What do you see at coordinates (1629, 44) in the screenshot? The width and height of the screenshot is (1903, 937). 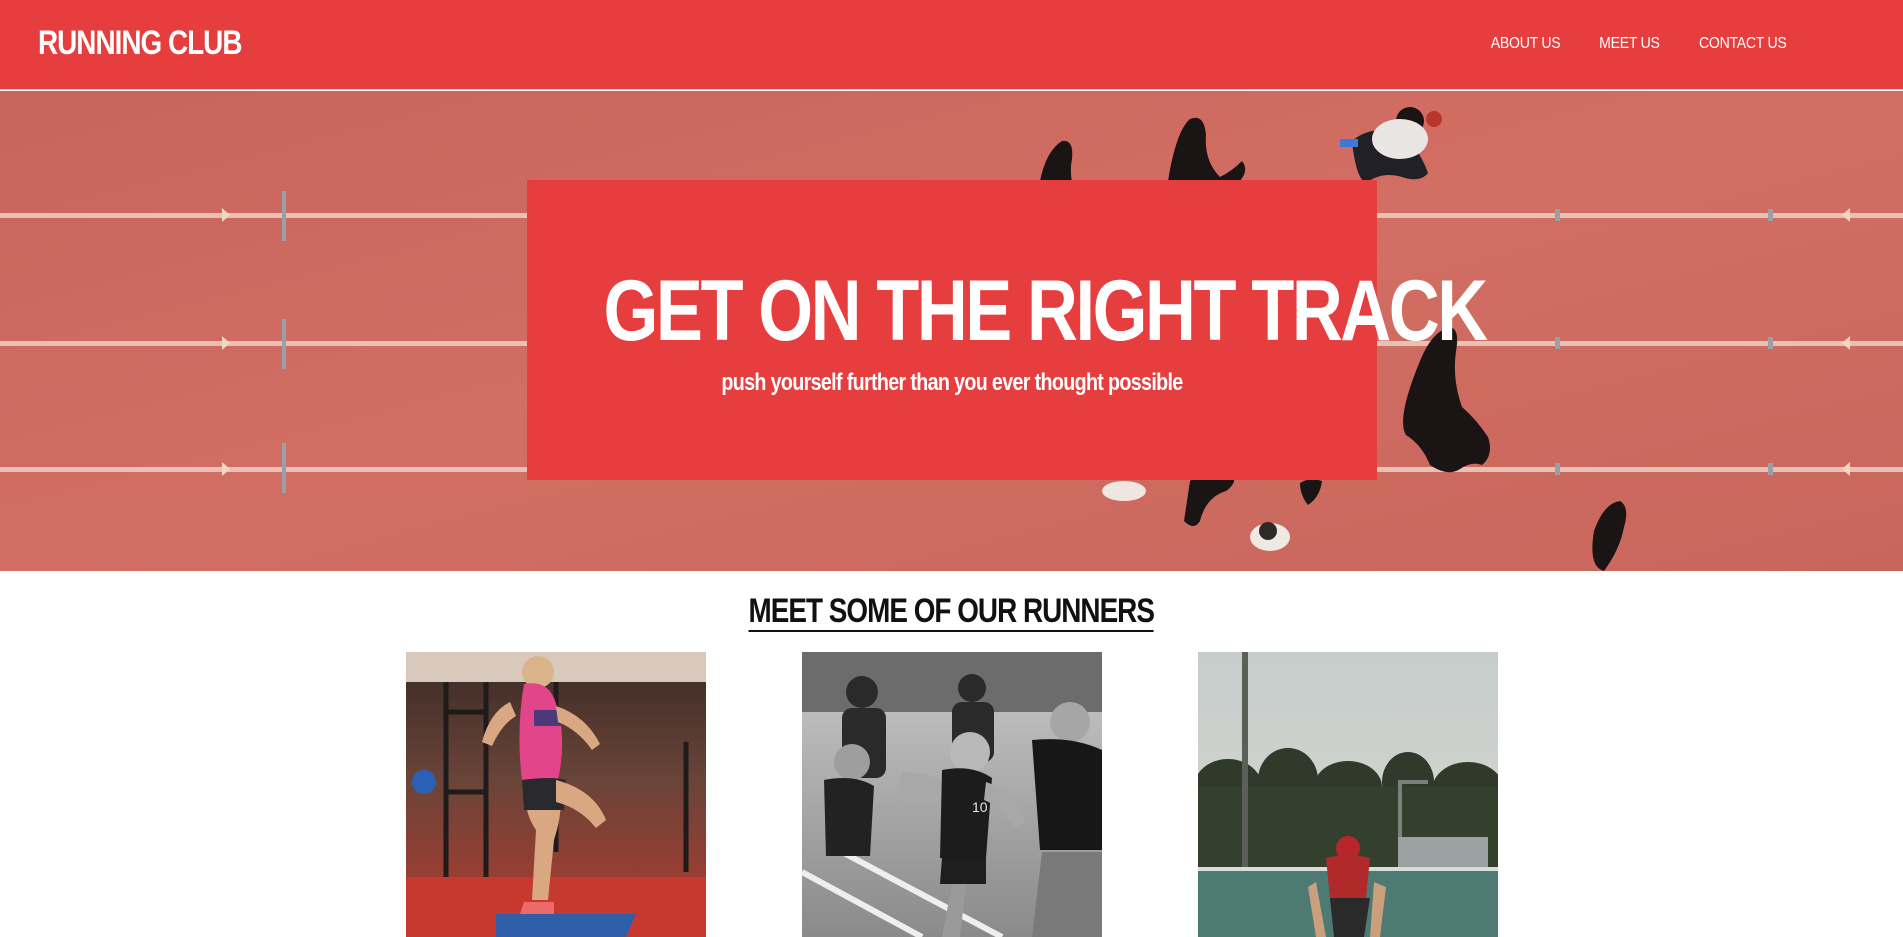 I see `nav-link-meet-us: MEET US` at bounding box center [1629, 44].